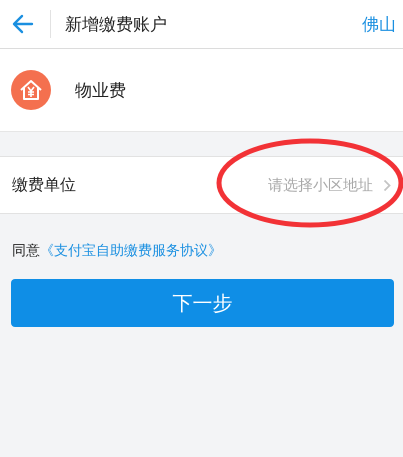 The width and height of the screenshot is (403, 457). Describe the element at coordinates (26, 251) in the screenshot. I see `agreement-text: 同意` at that location.